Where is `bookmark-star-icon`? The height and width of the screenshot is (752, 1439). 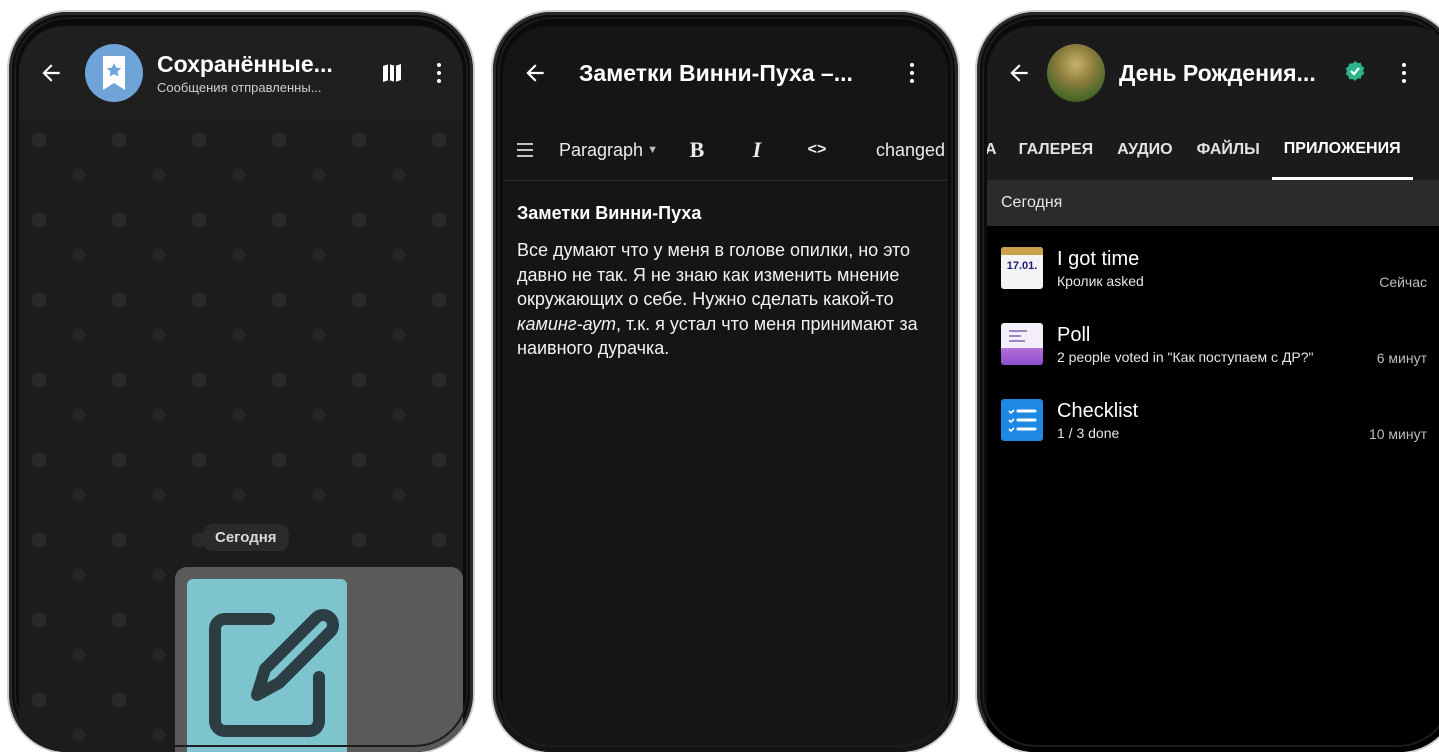
bookmark-star-icon is located at coordinates (114, 73).